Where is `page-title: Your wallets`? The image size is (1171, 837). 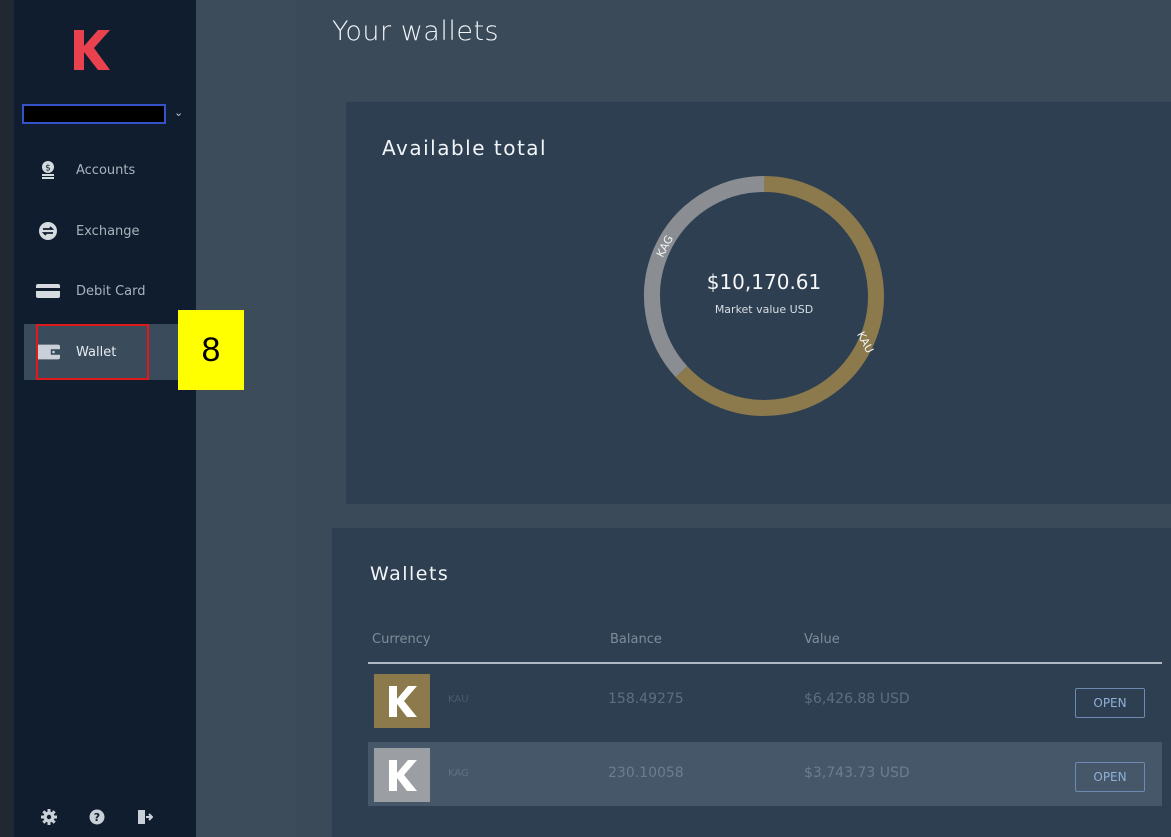
page-title: Your wallets is located at coordinates (416, 31).